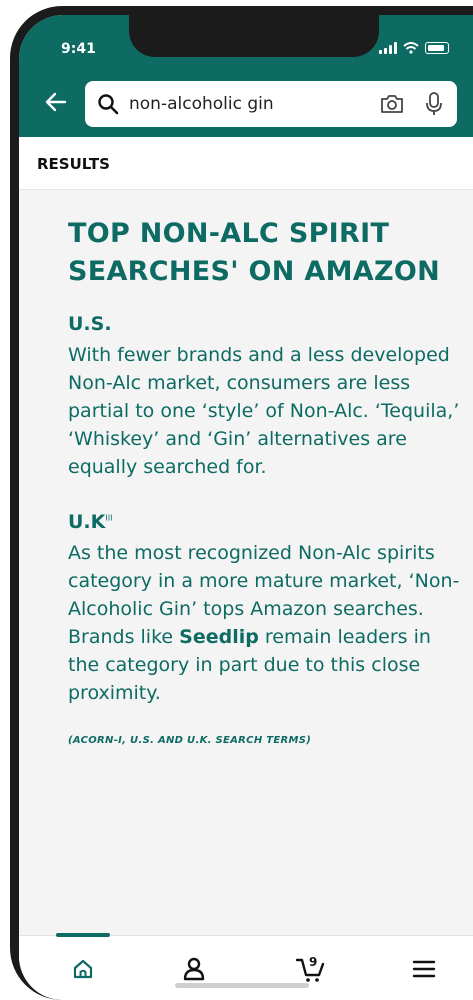  Describe the element at coordinates (83, 935) in the screenshot. I see `active-tab-indicator` at that location.